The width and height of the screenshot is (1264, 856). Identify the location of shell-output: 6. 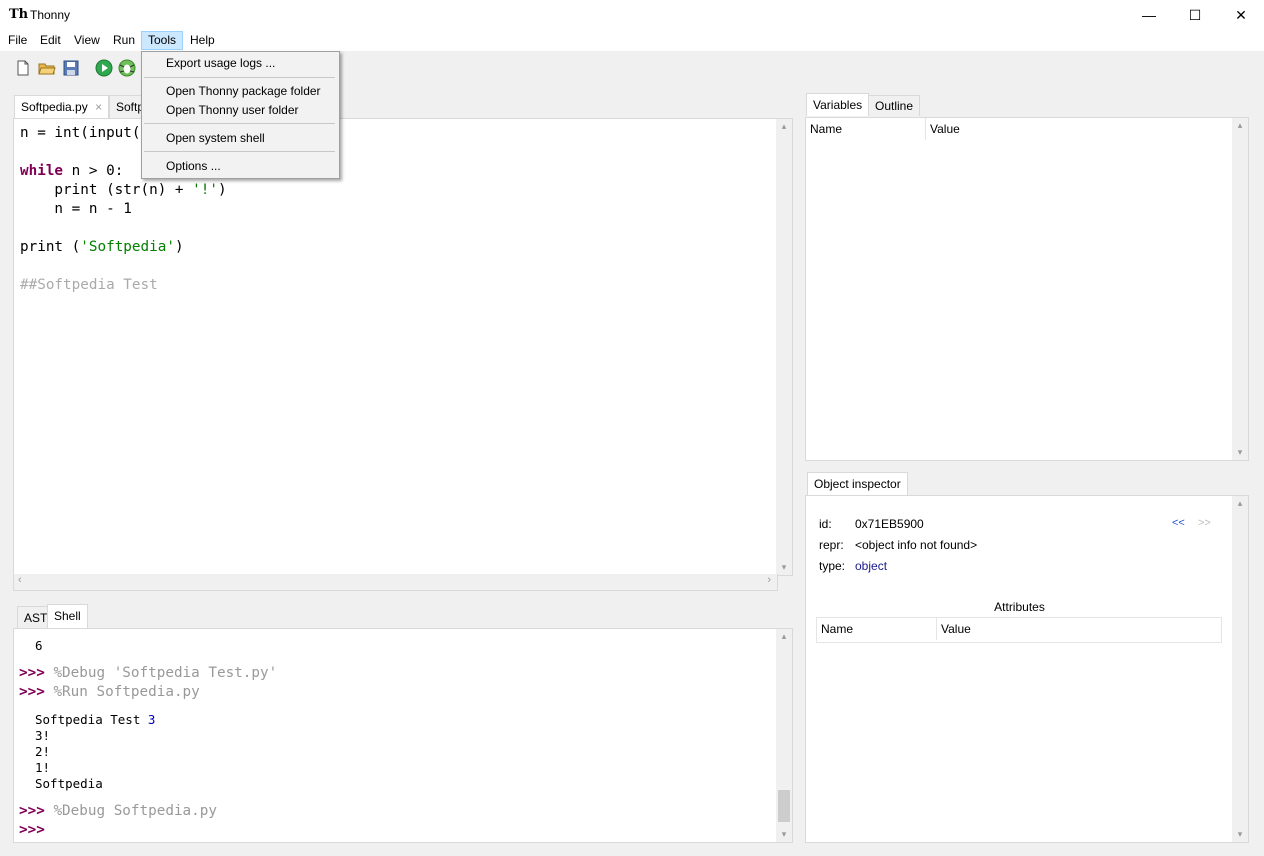
(39, 645).